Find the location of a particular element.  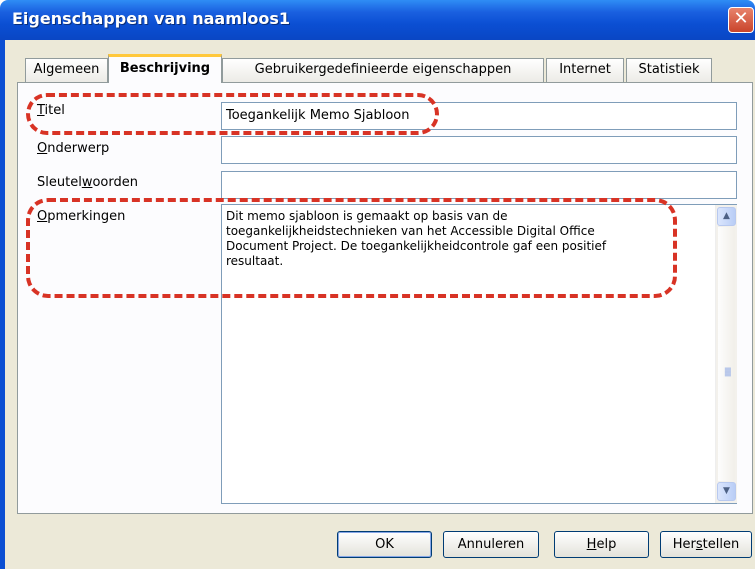

close-icon: ✕ is located at coordinates (741, 18).